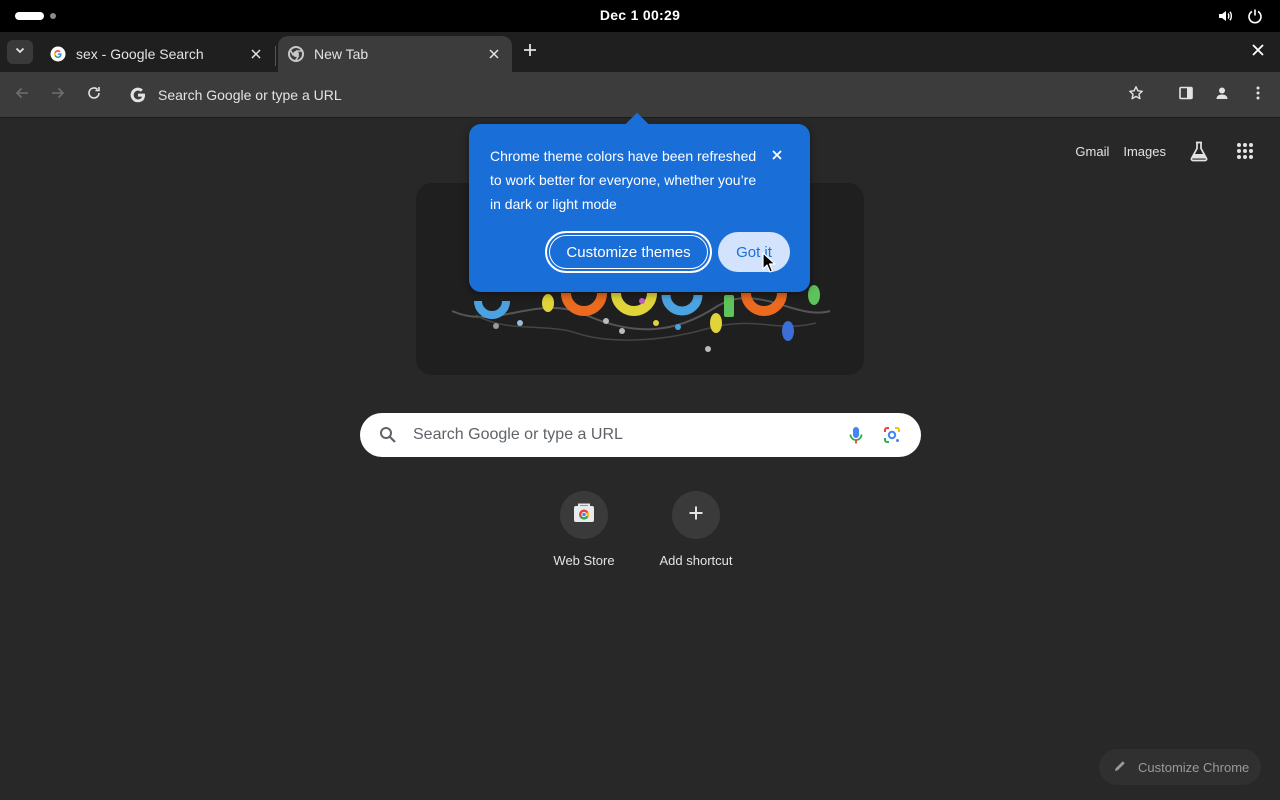 The height and width of the screenshot is (800, 1280). I want to click on profile-button, so click(1222, 95).